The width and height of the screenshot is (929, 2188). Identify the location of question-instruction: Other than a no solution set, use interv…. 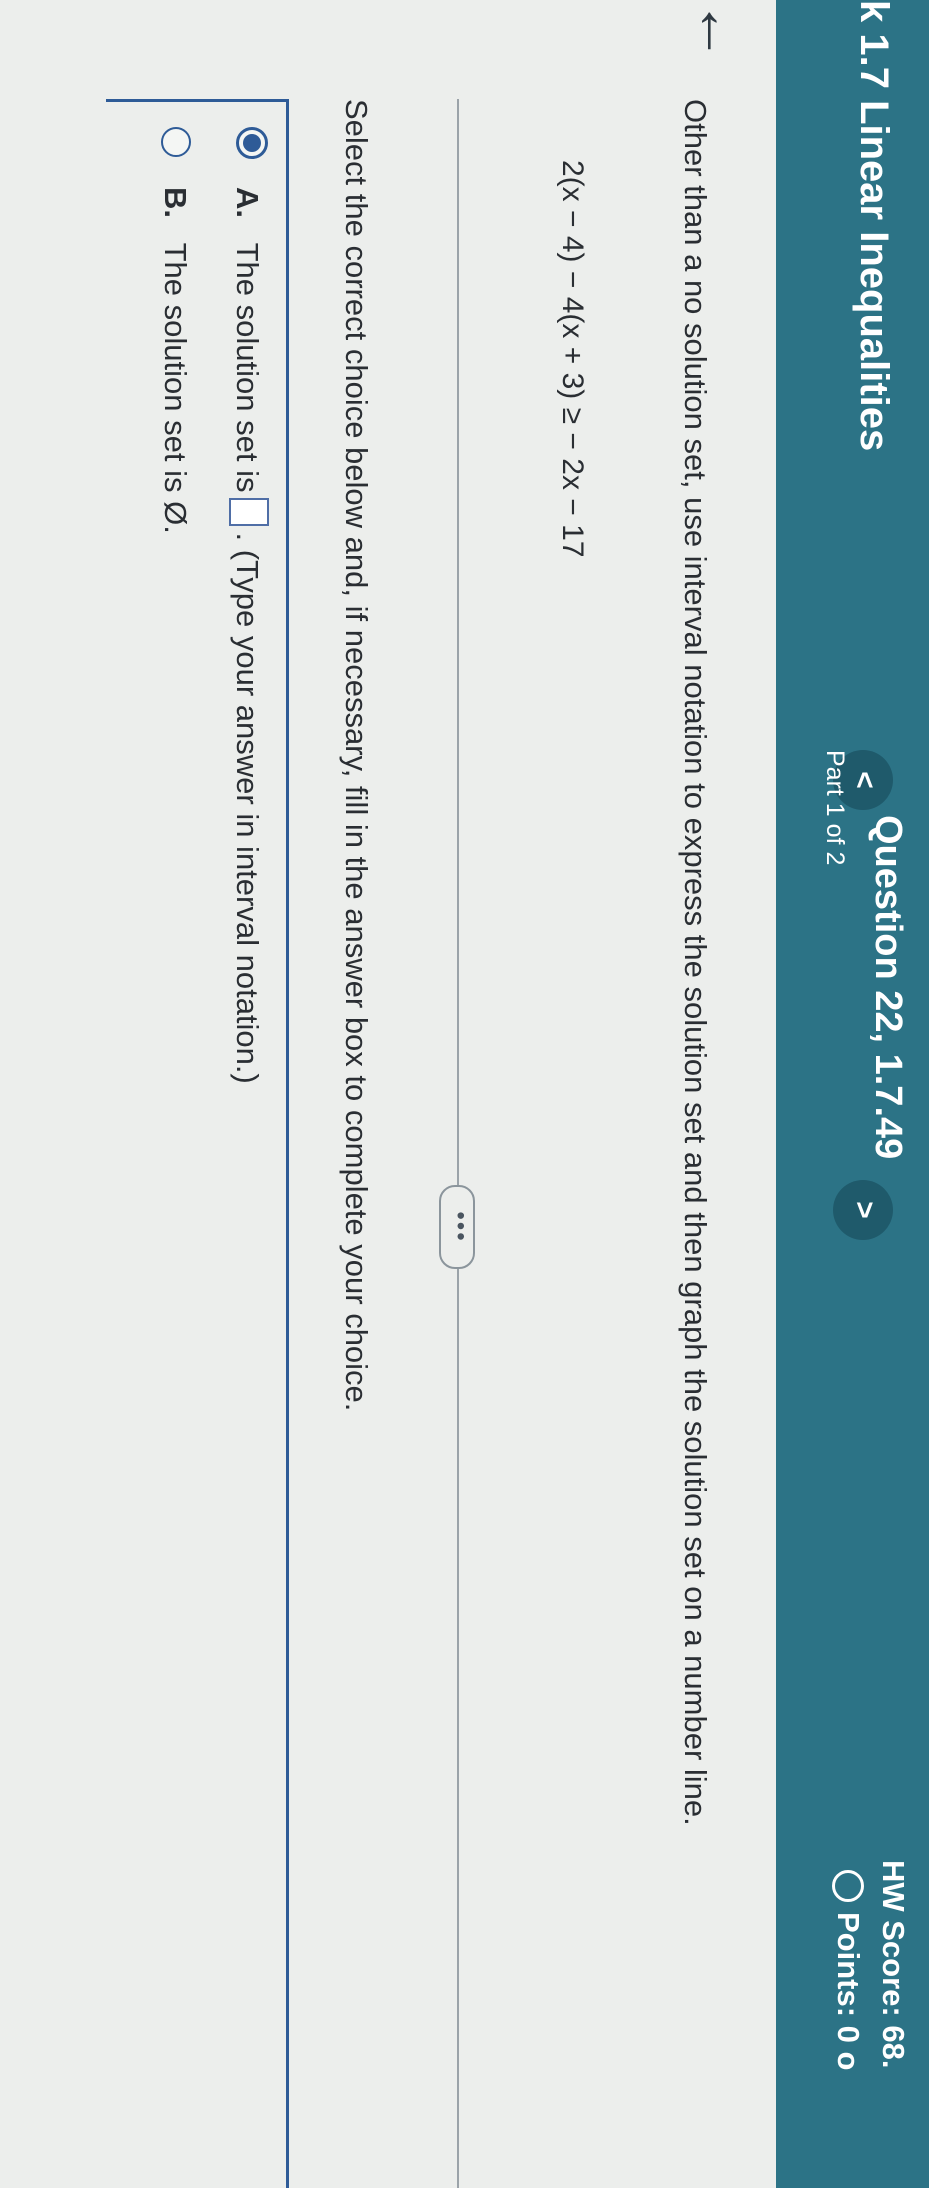
(695, 962).